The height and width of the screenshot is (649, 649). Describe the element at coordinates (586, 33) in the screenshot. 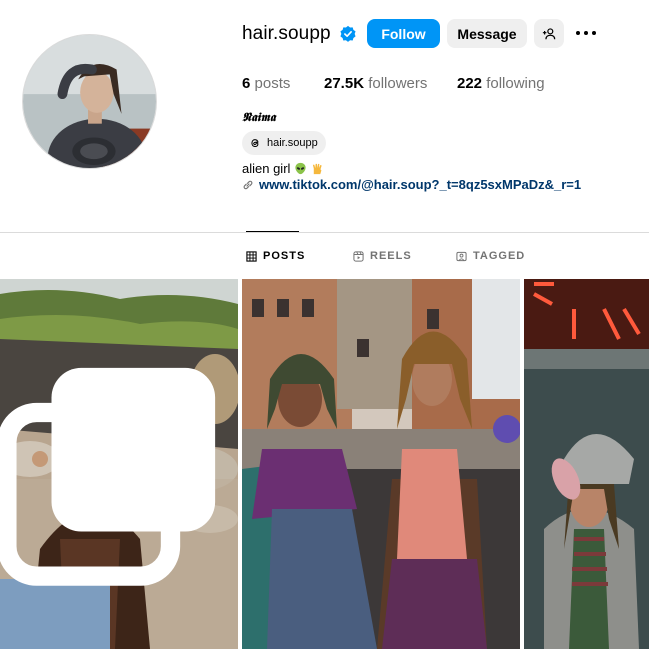

I see `more-options-icon` at that location.